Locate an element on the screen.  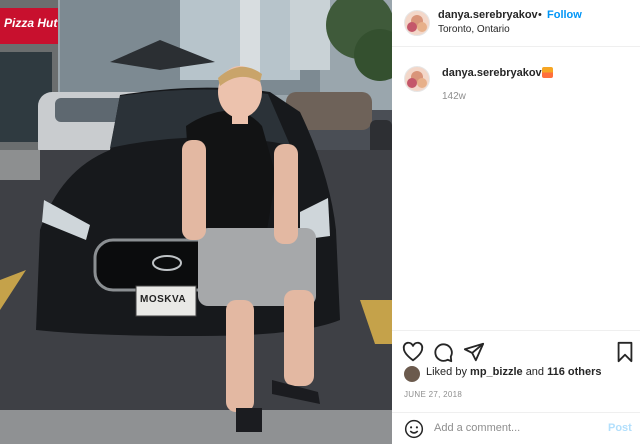
location-link: Toronto, Ontario is located at coordinates (474, 29).